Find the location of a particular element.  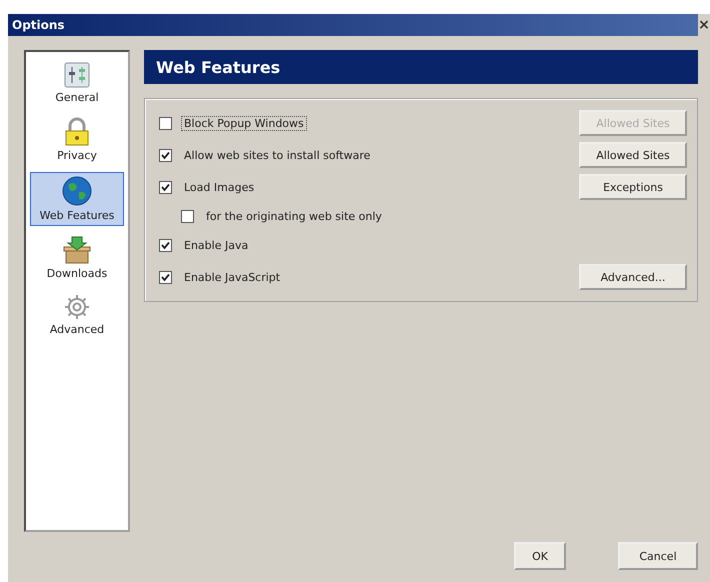

checkbox-label: Allow web sites to install software is located at coordinates (277, 155).